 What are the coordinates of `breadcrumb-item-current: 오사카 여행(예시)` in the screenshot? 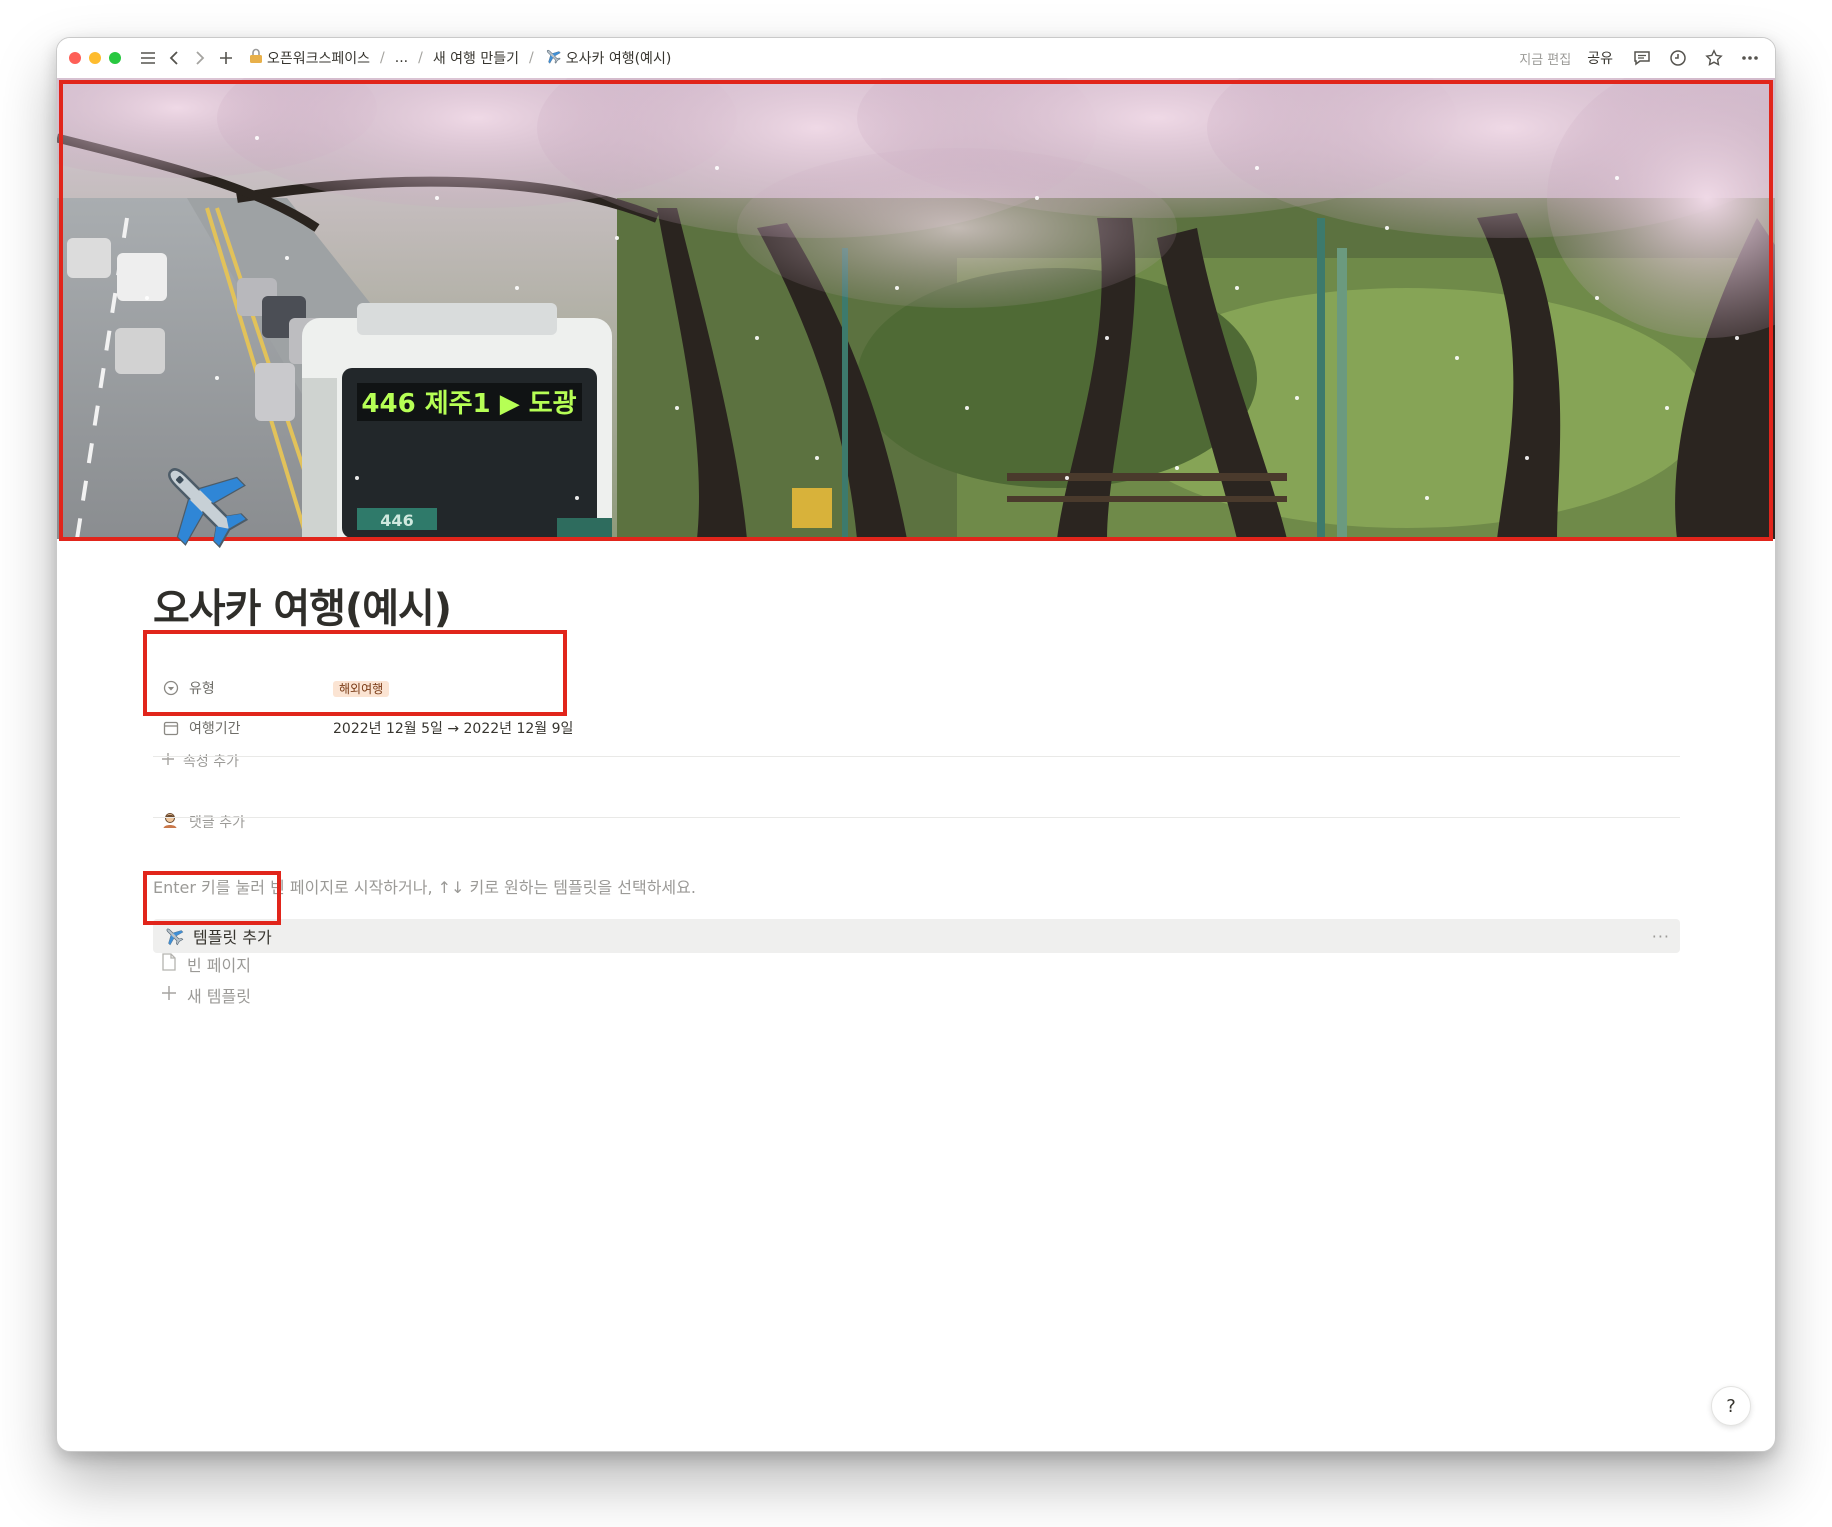 It's located at (608, 58).